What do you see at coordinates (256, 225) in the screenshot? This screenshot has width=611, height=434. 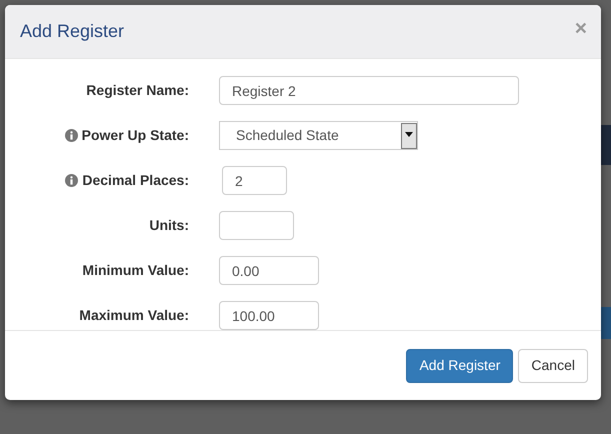 I see `input-field` at bounding box center [256, 225].